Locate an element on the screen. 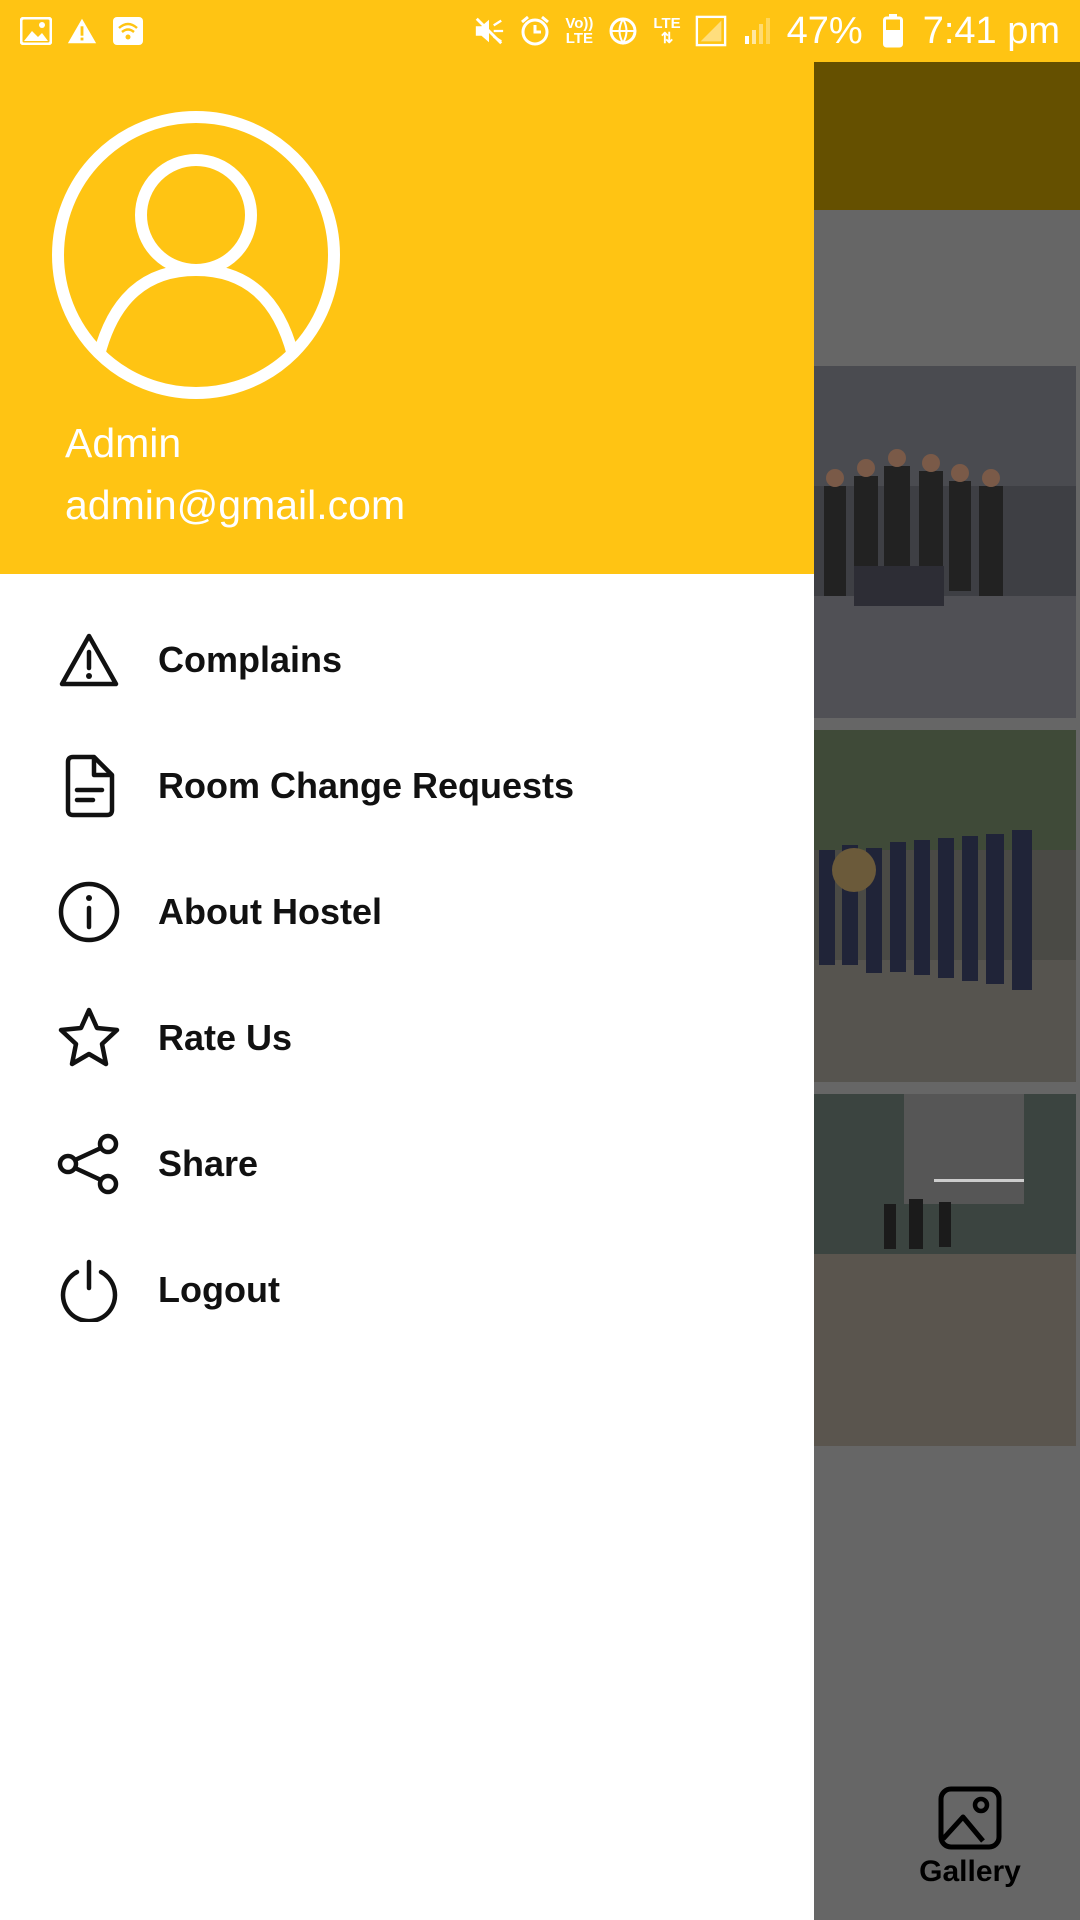  menu-item-share: Share is located at coordinates (407, 1164).